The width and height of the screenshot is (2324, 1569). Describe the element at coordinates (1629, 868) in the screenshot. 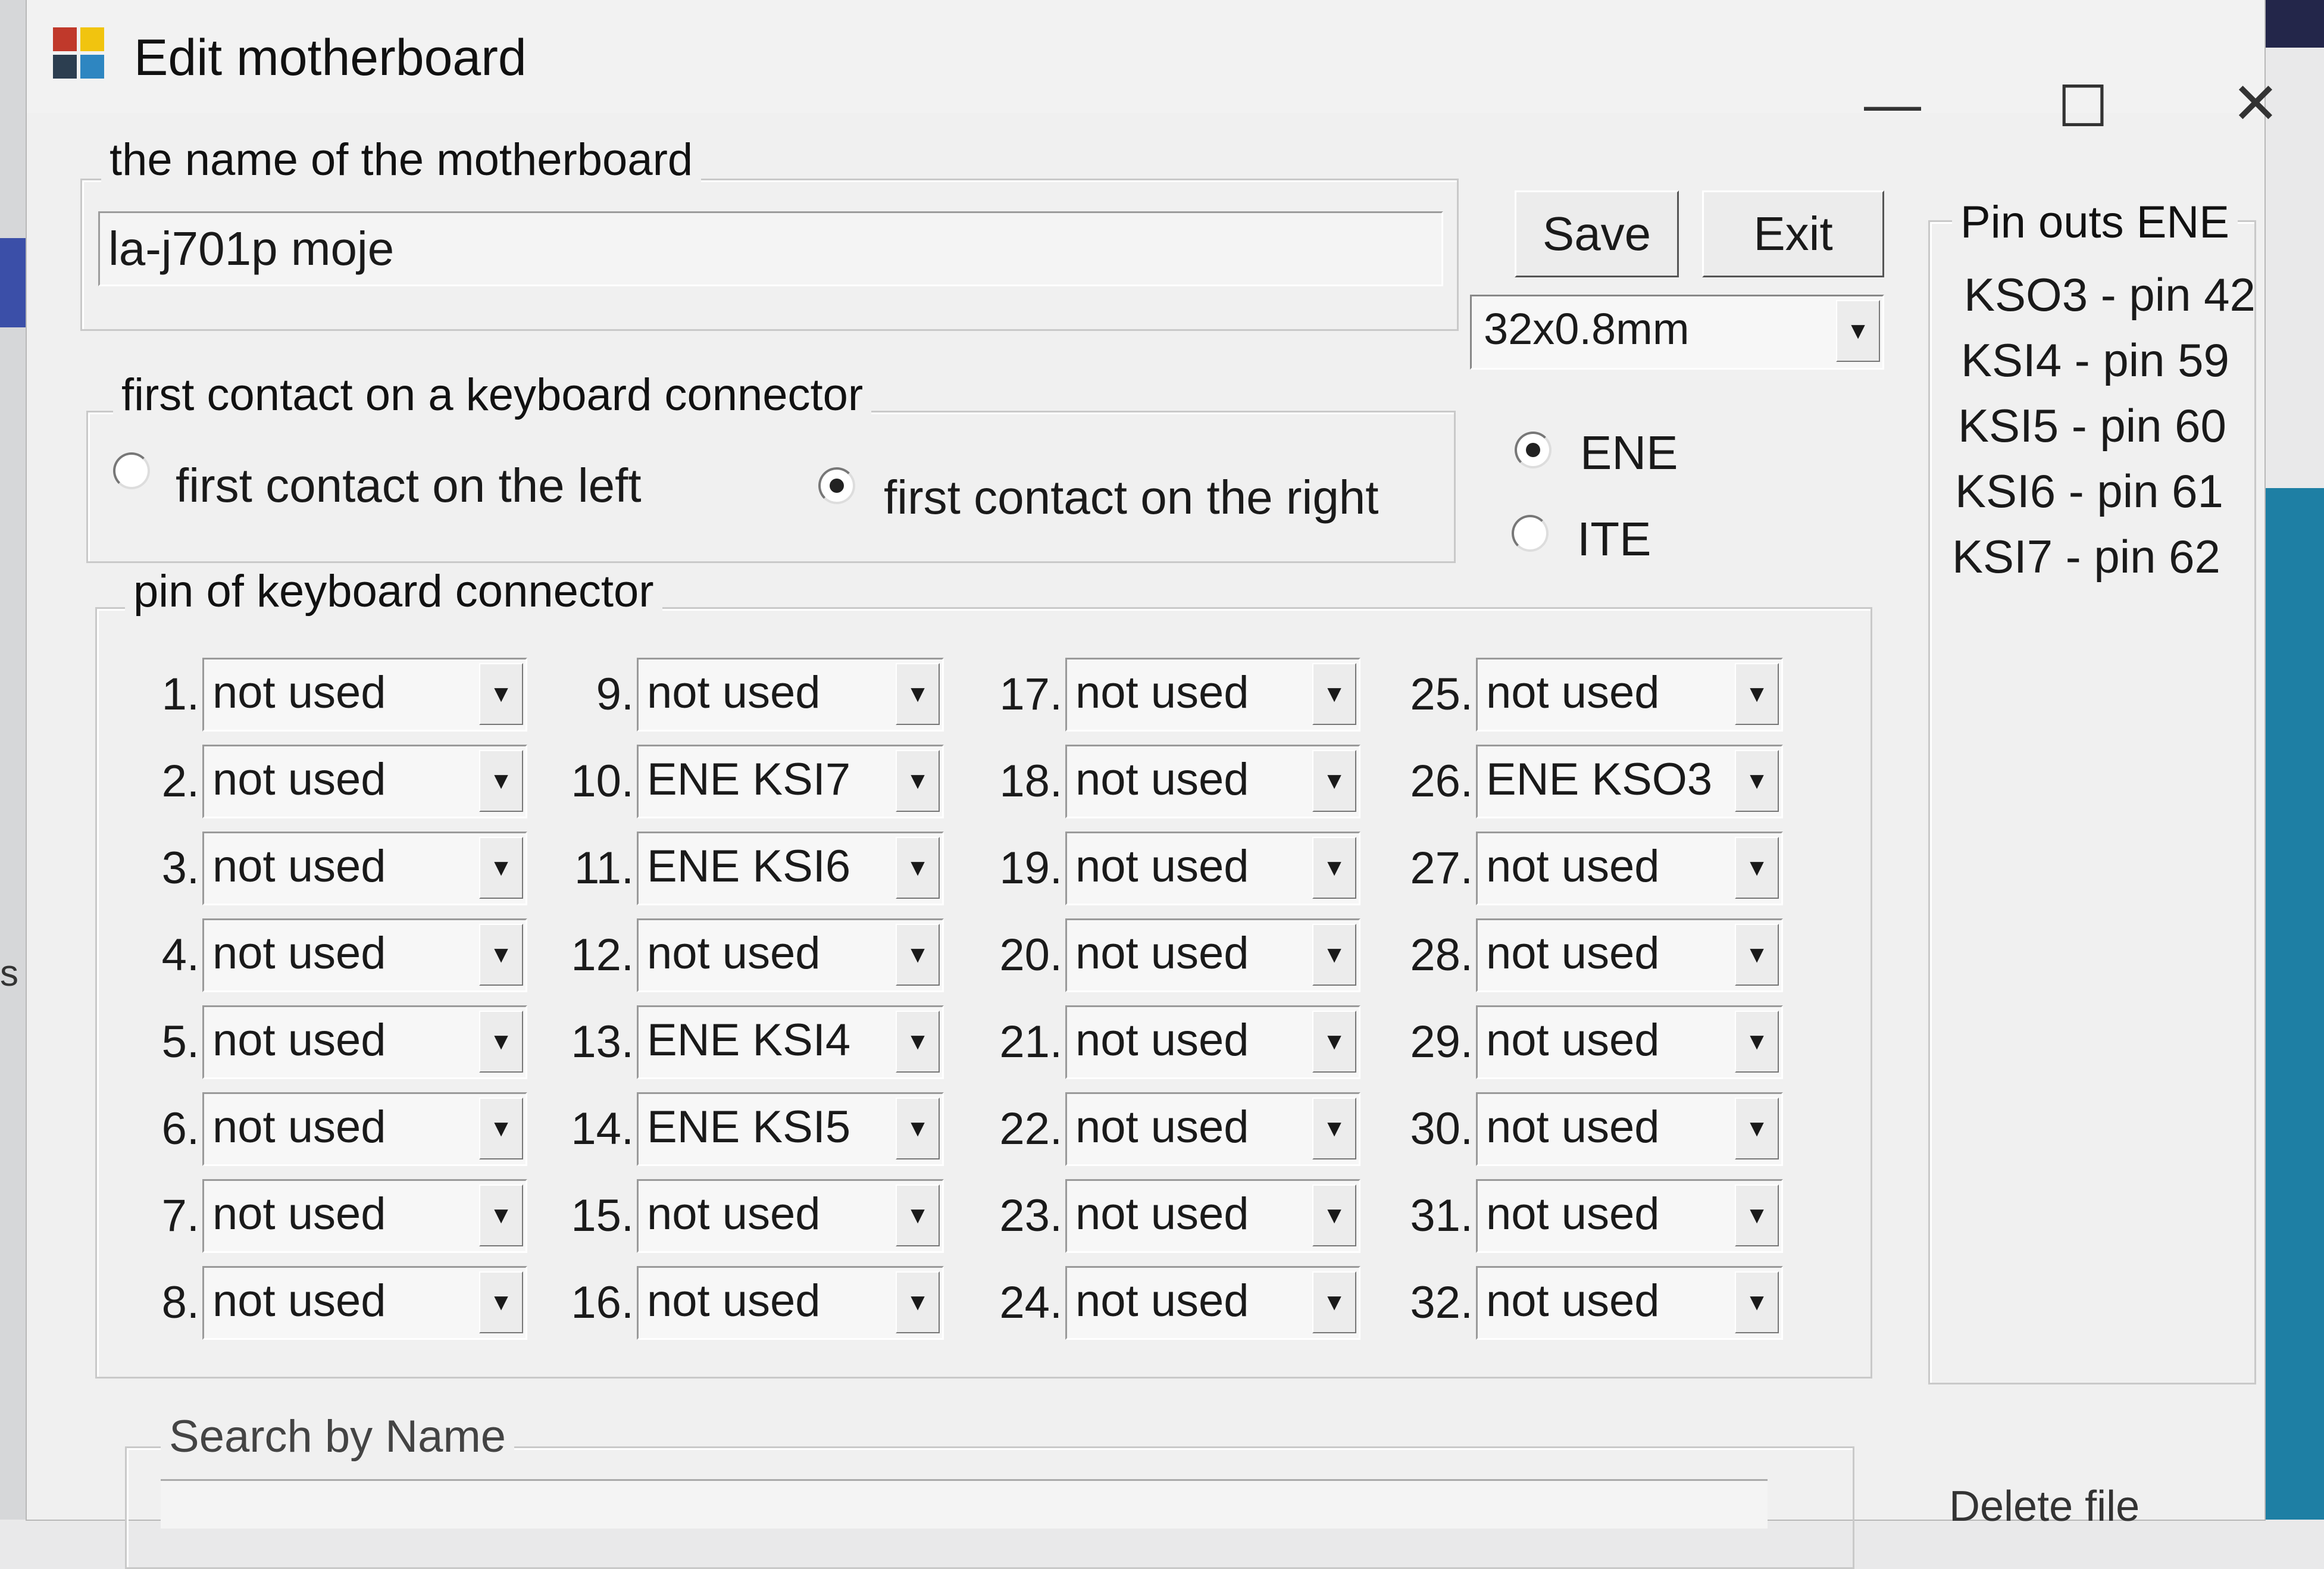

I see `pin-27-select: not used ▼` at that location.